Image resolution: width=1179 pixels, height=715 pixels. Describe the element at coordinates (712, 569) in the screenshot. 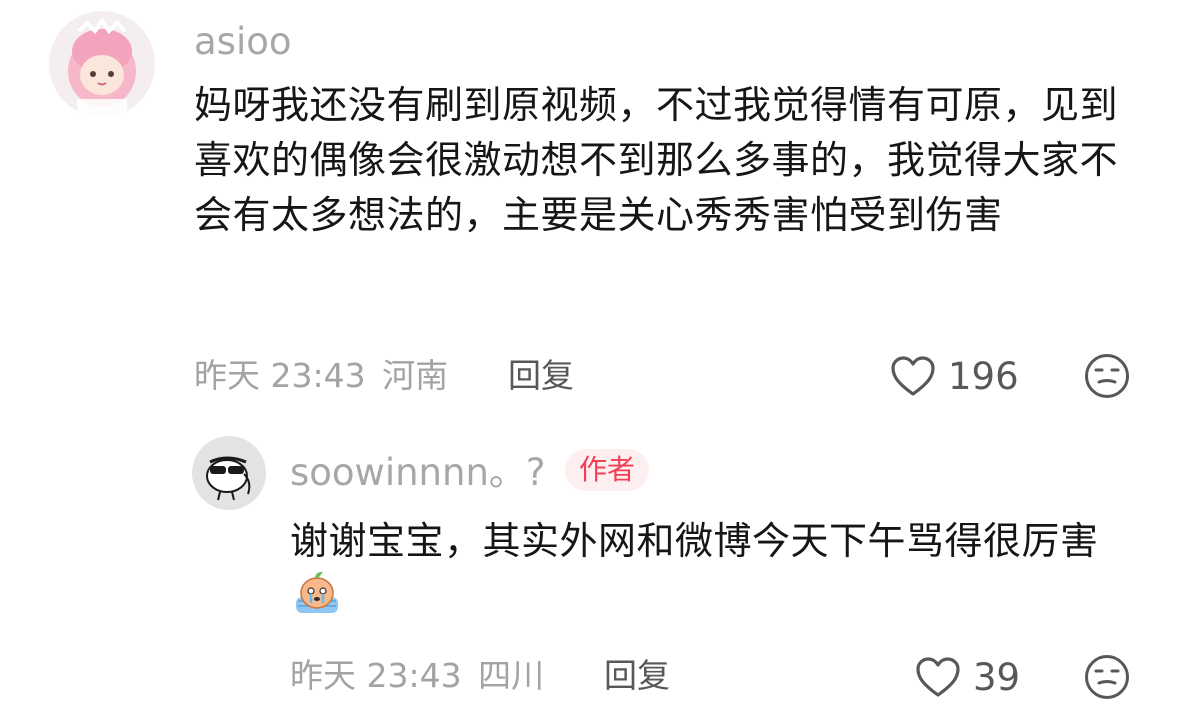

I see `reply-text: 谢谢宝宝，其实外网和微博今天下午骂得很厉害` at that location.